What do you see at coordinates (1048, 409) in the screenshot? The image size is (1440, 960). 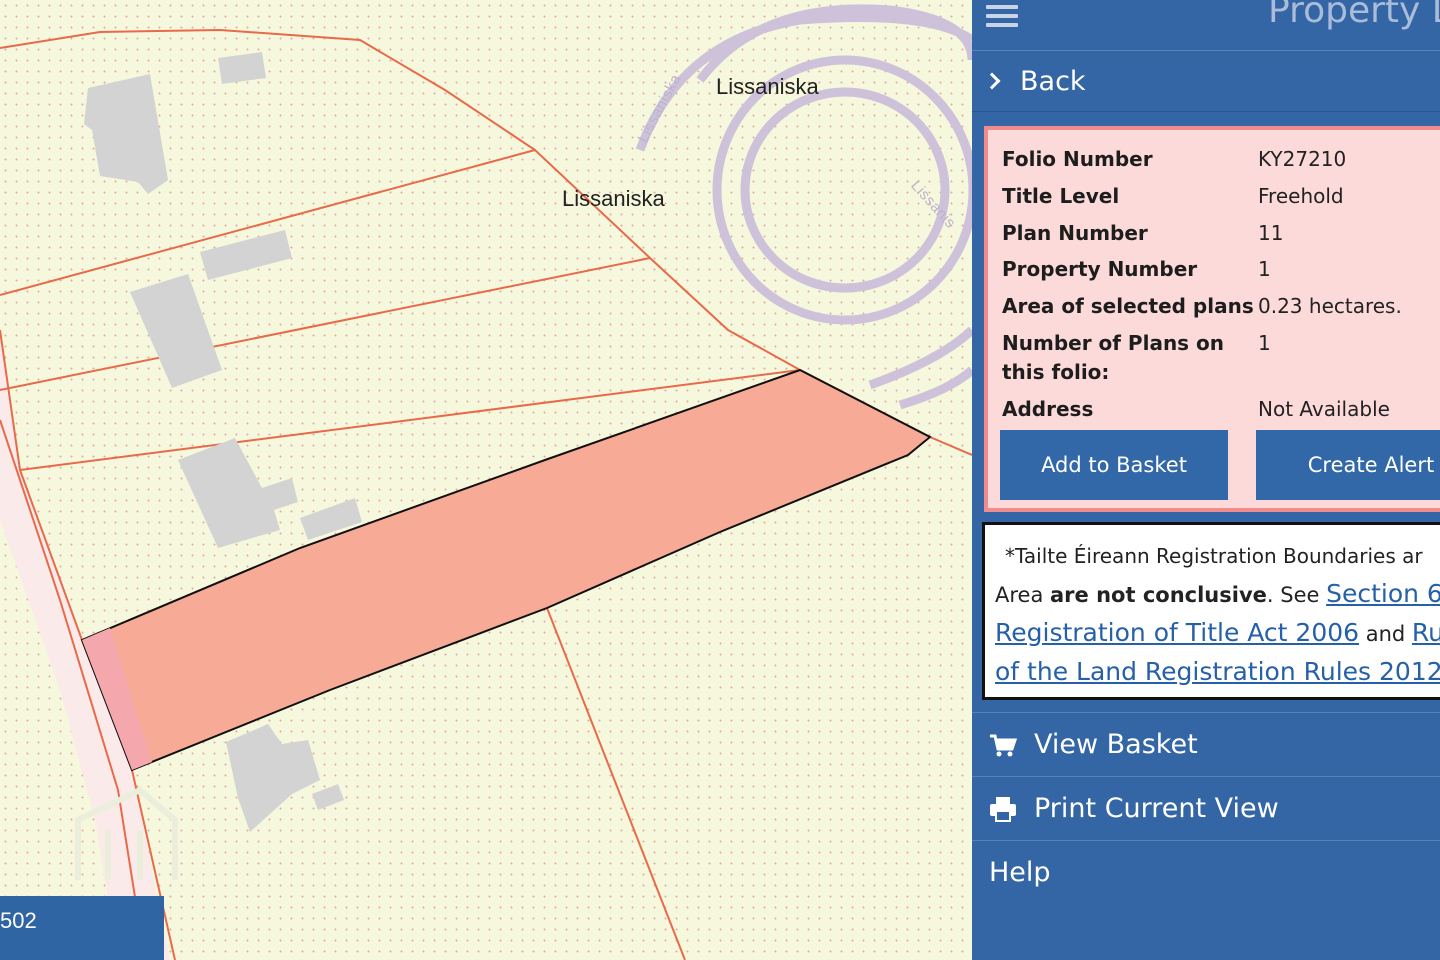 I see `info-label: Address` at bounding box center [1048, 409].